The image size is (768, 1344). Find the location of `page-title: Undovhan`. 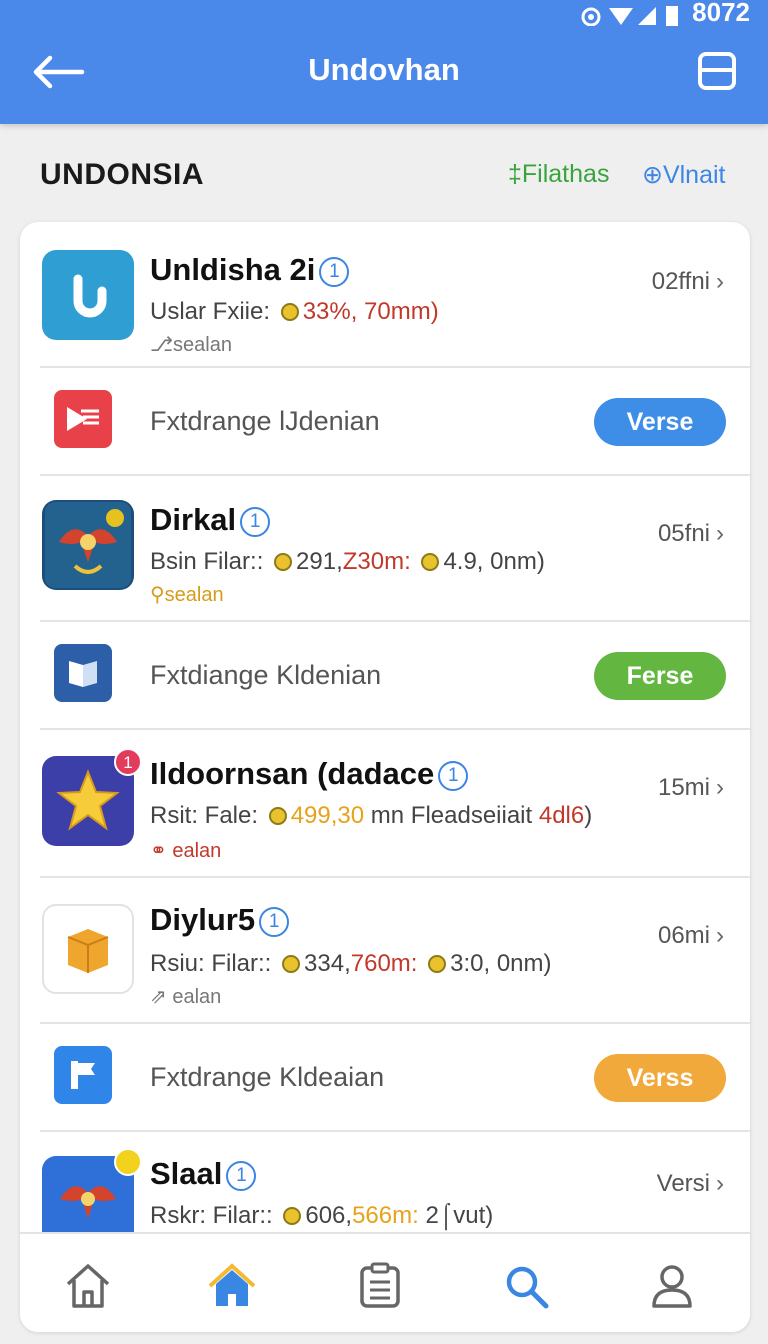

page-title: Undovhan is located at coordinates (384, 69).